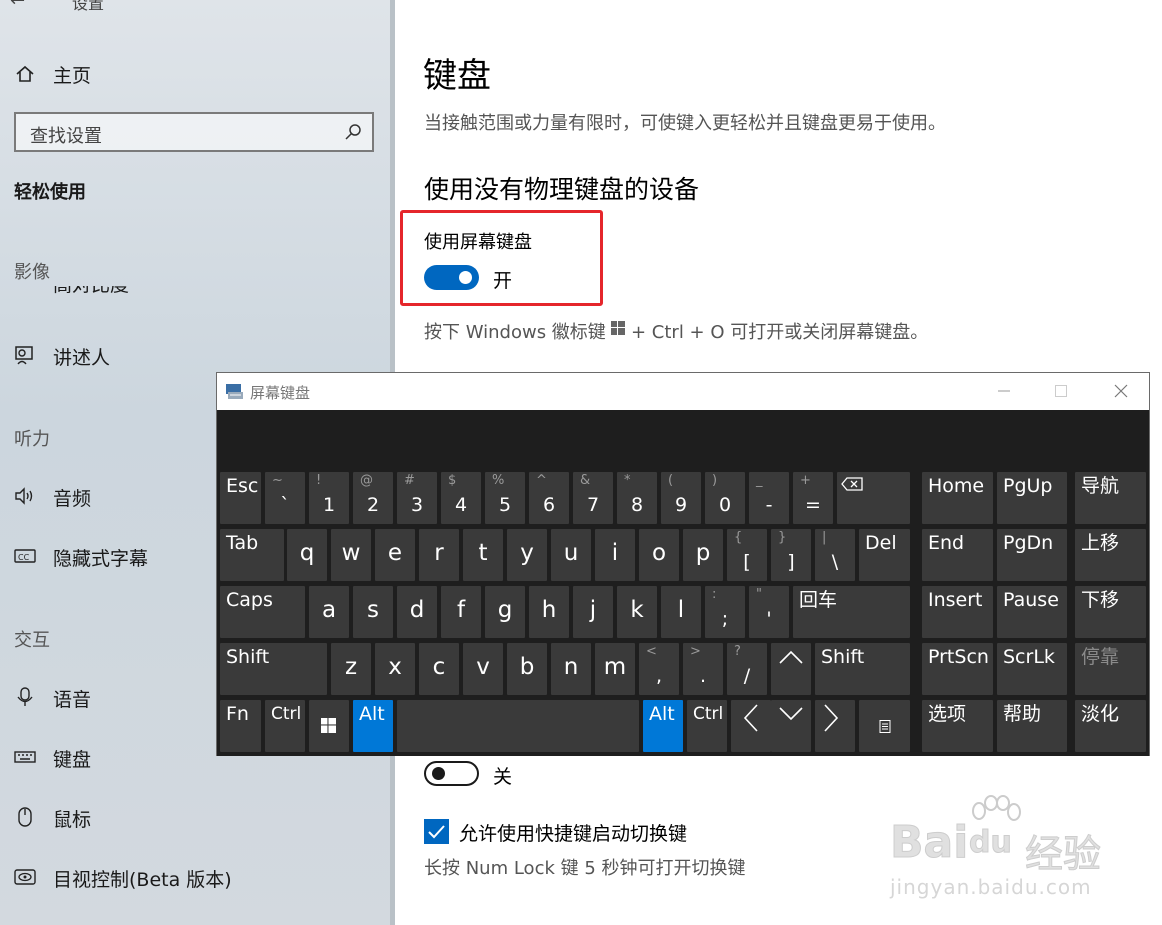  Describe the element at coordinates (461, 612) in the screenshot. I see `key-f: f` at that location.